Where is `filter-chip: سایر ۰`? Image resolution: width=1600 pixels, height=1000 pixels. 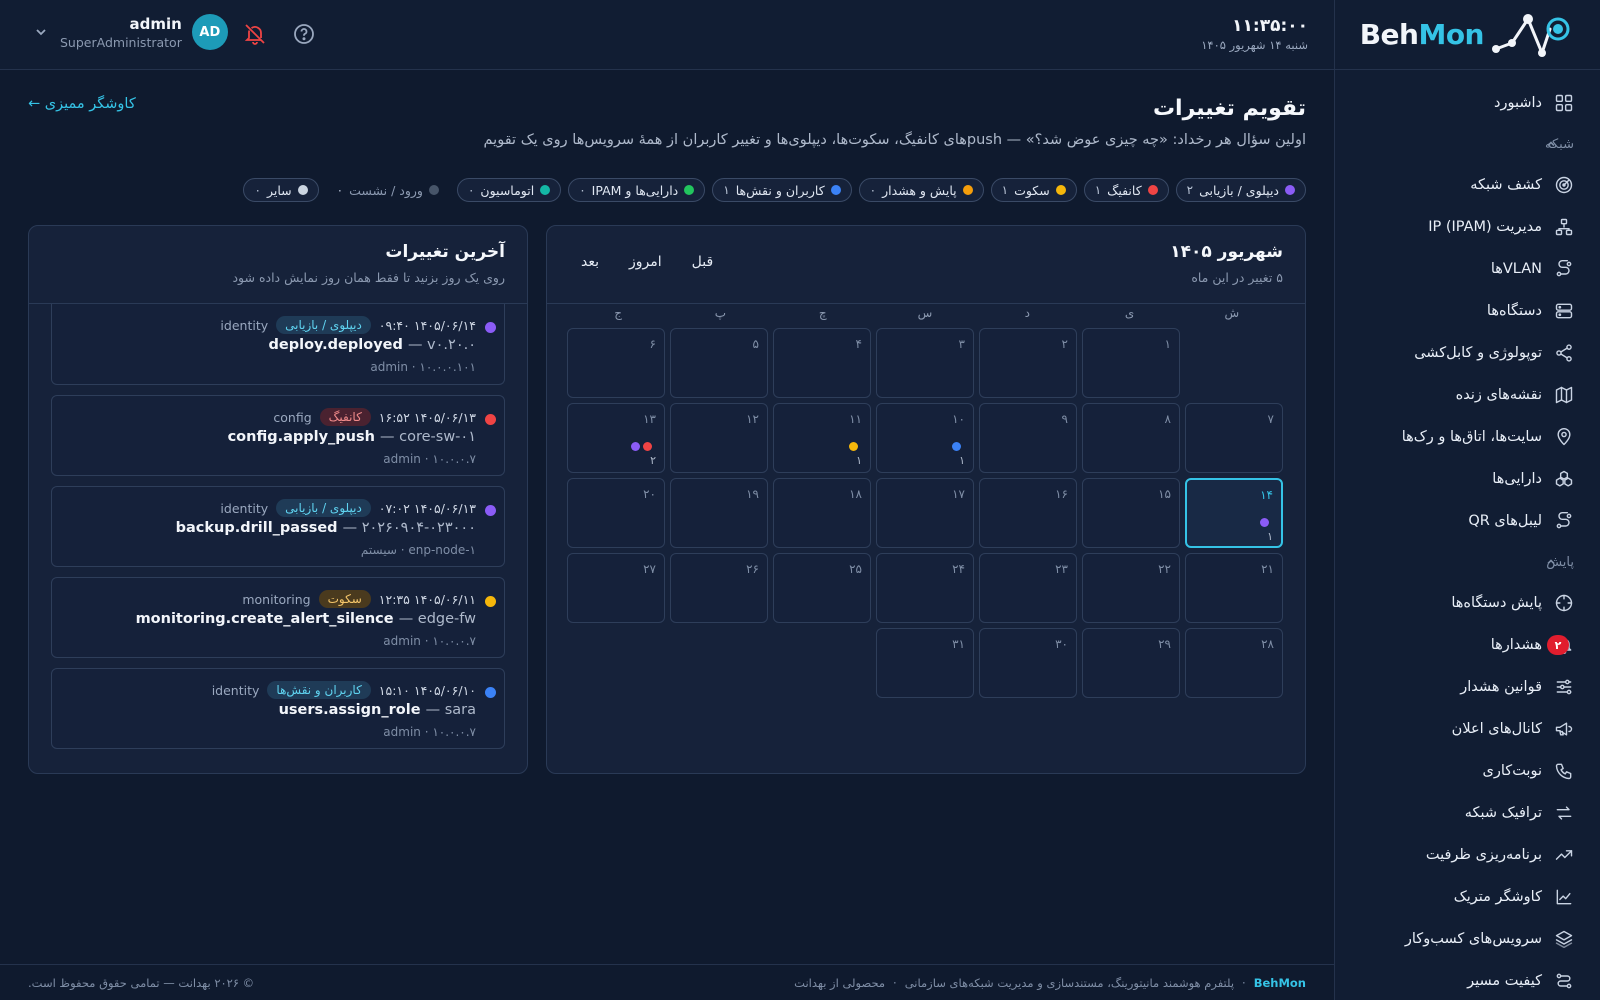 filter-chip: سایر ۰ is located at coordinates (281, 190).